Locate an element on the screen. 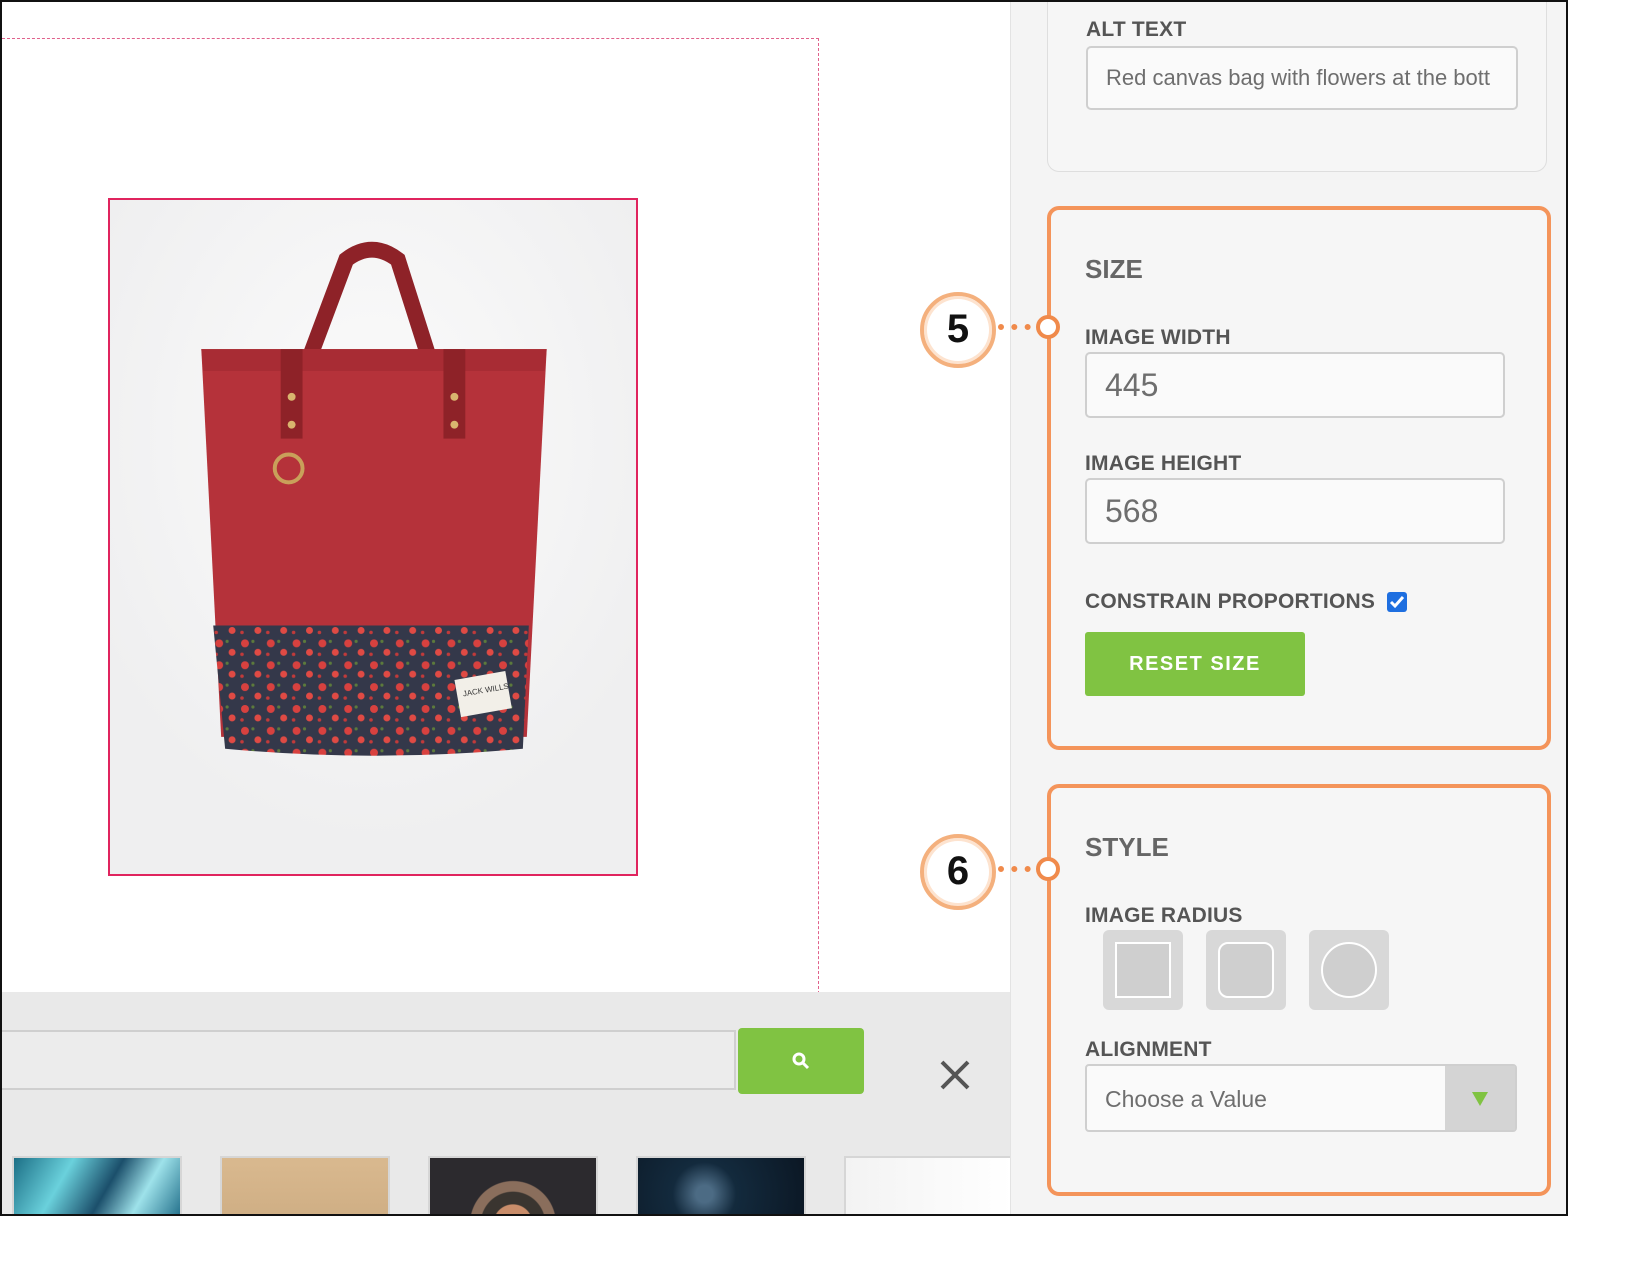  square-radius-icon is located at coordinates (1143, 970).